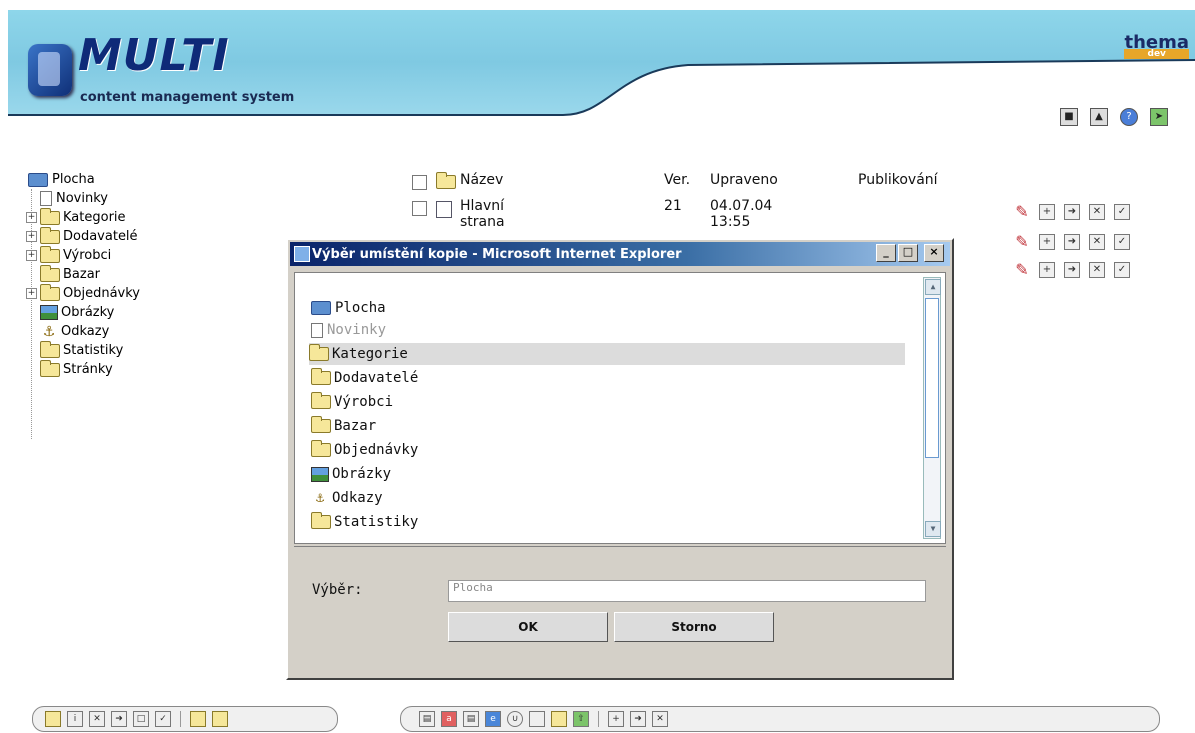 Image resolution: width=1195 pixels, height=733 pixels. Describe the element at coordinates (932, 378) in the screenshot. I see `scroll-thumb` at that location.